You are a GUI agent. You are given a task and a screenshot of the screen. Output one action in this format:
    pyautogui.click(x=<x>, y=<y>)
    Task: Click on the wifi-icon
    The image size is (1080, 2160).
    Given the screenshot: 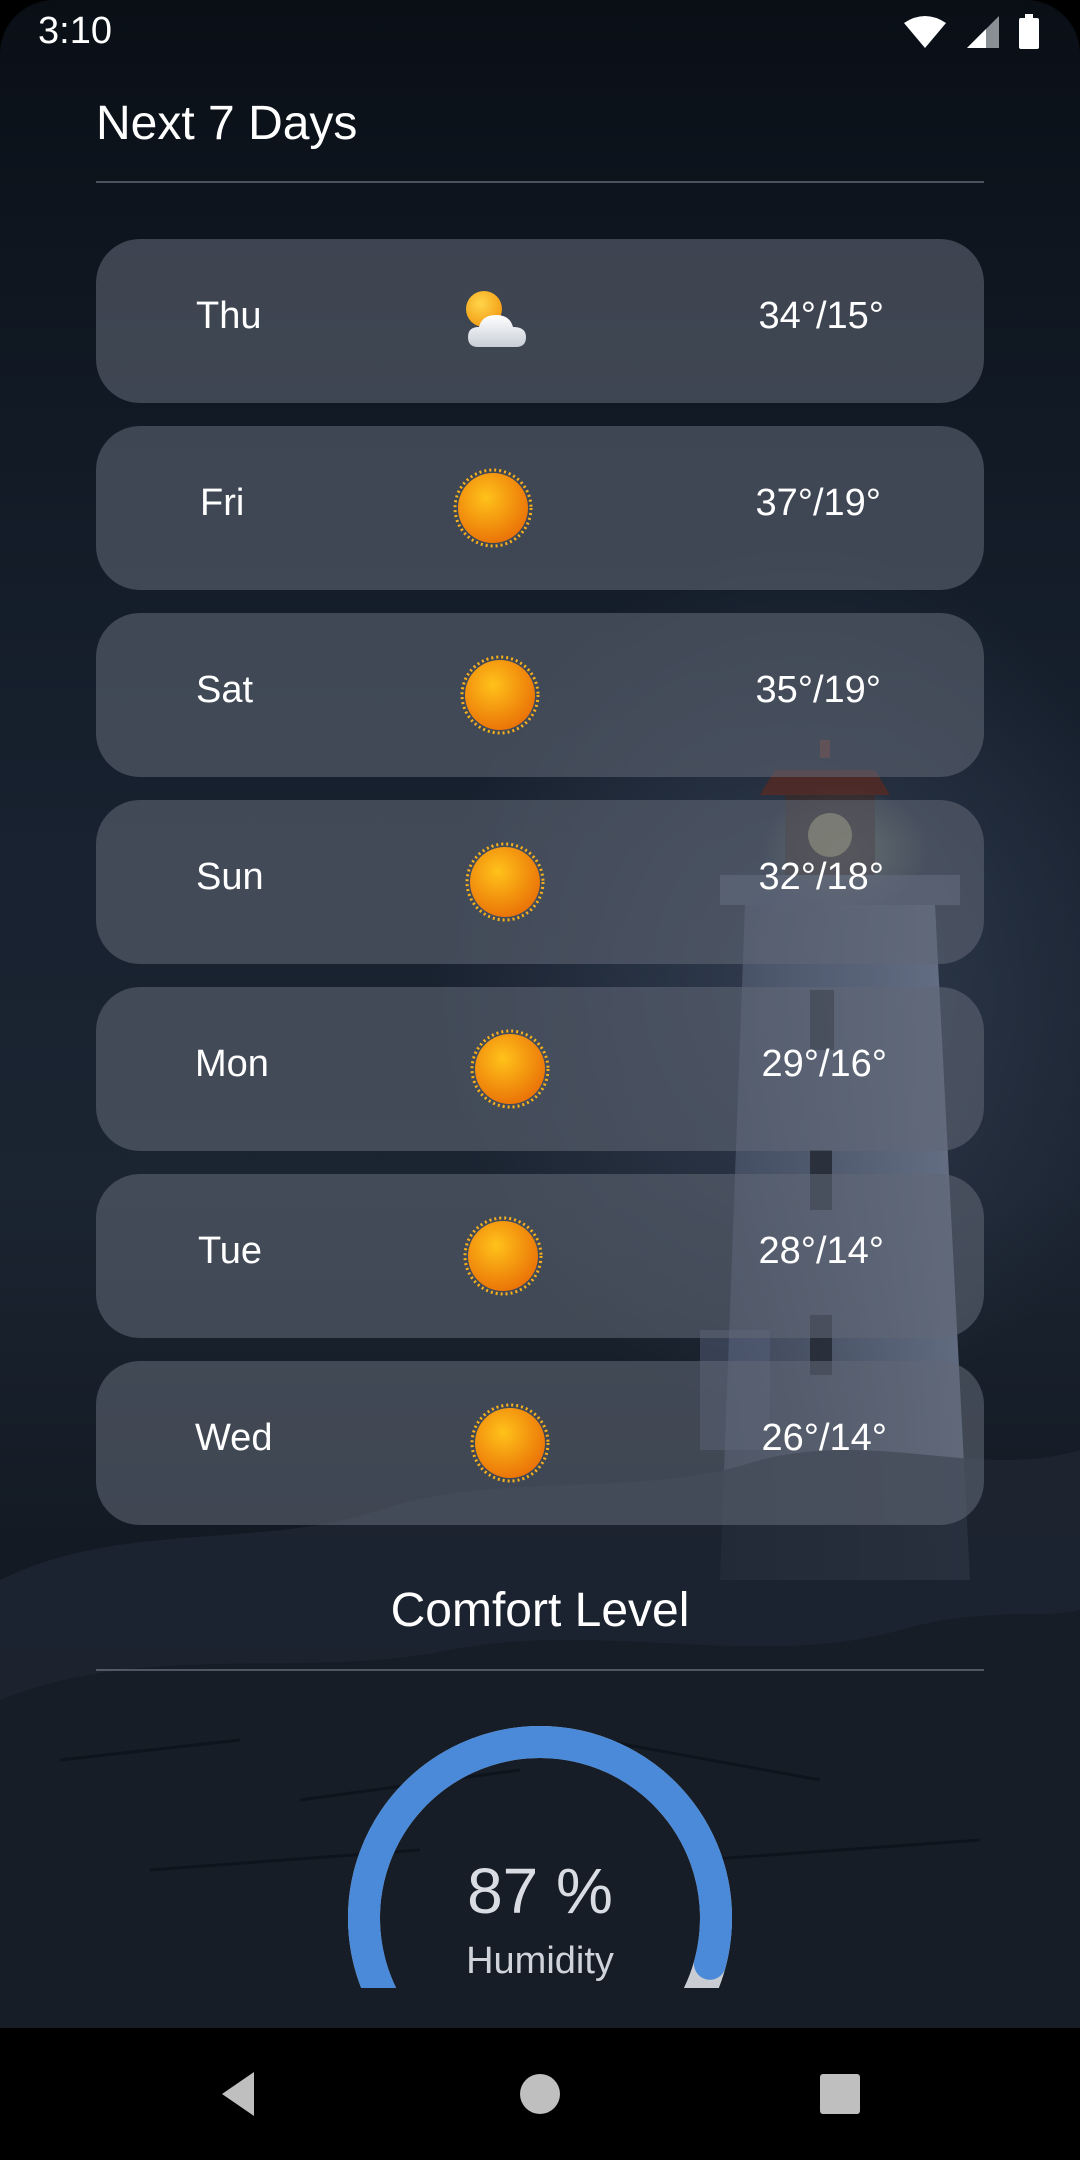 What is the action you would take?
    pyautogui.click(x=925, y=32)
    